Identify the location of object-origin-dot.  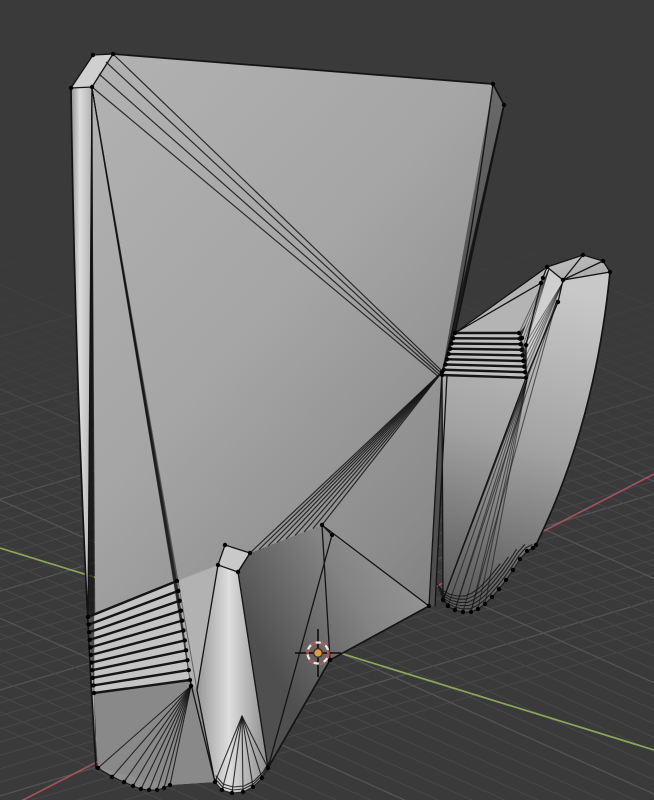
(318, 653).